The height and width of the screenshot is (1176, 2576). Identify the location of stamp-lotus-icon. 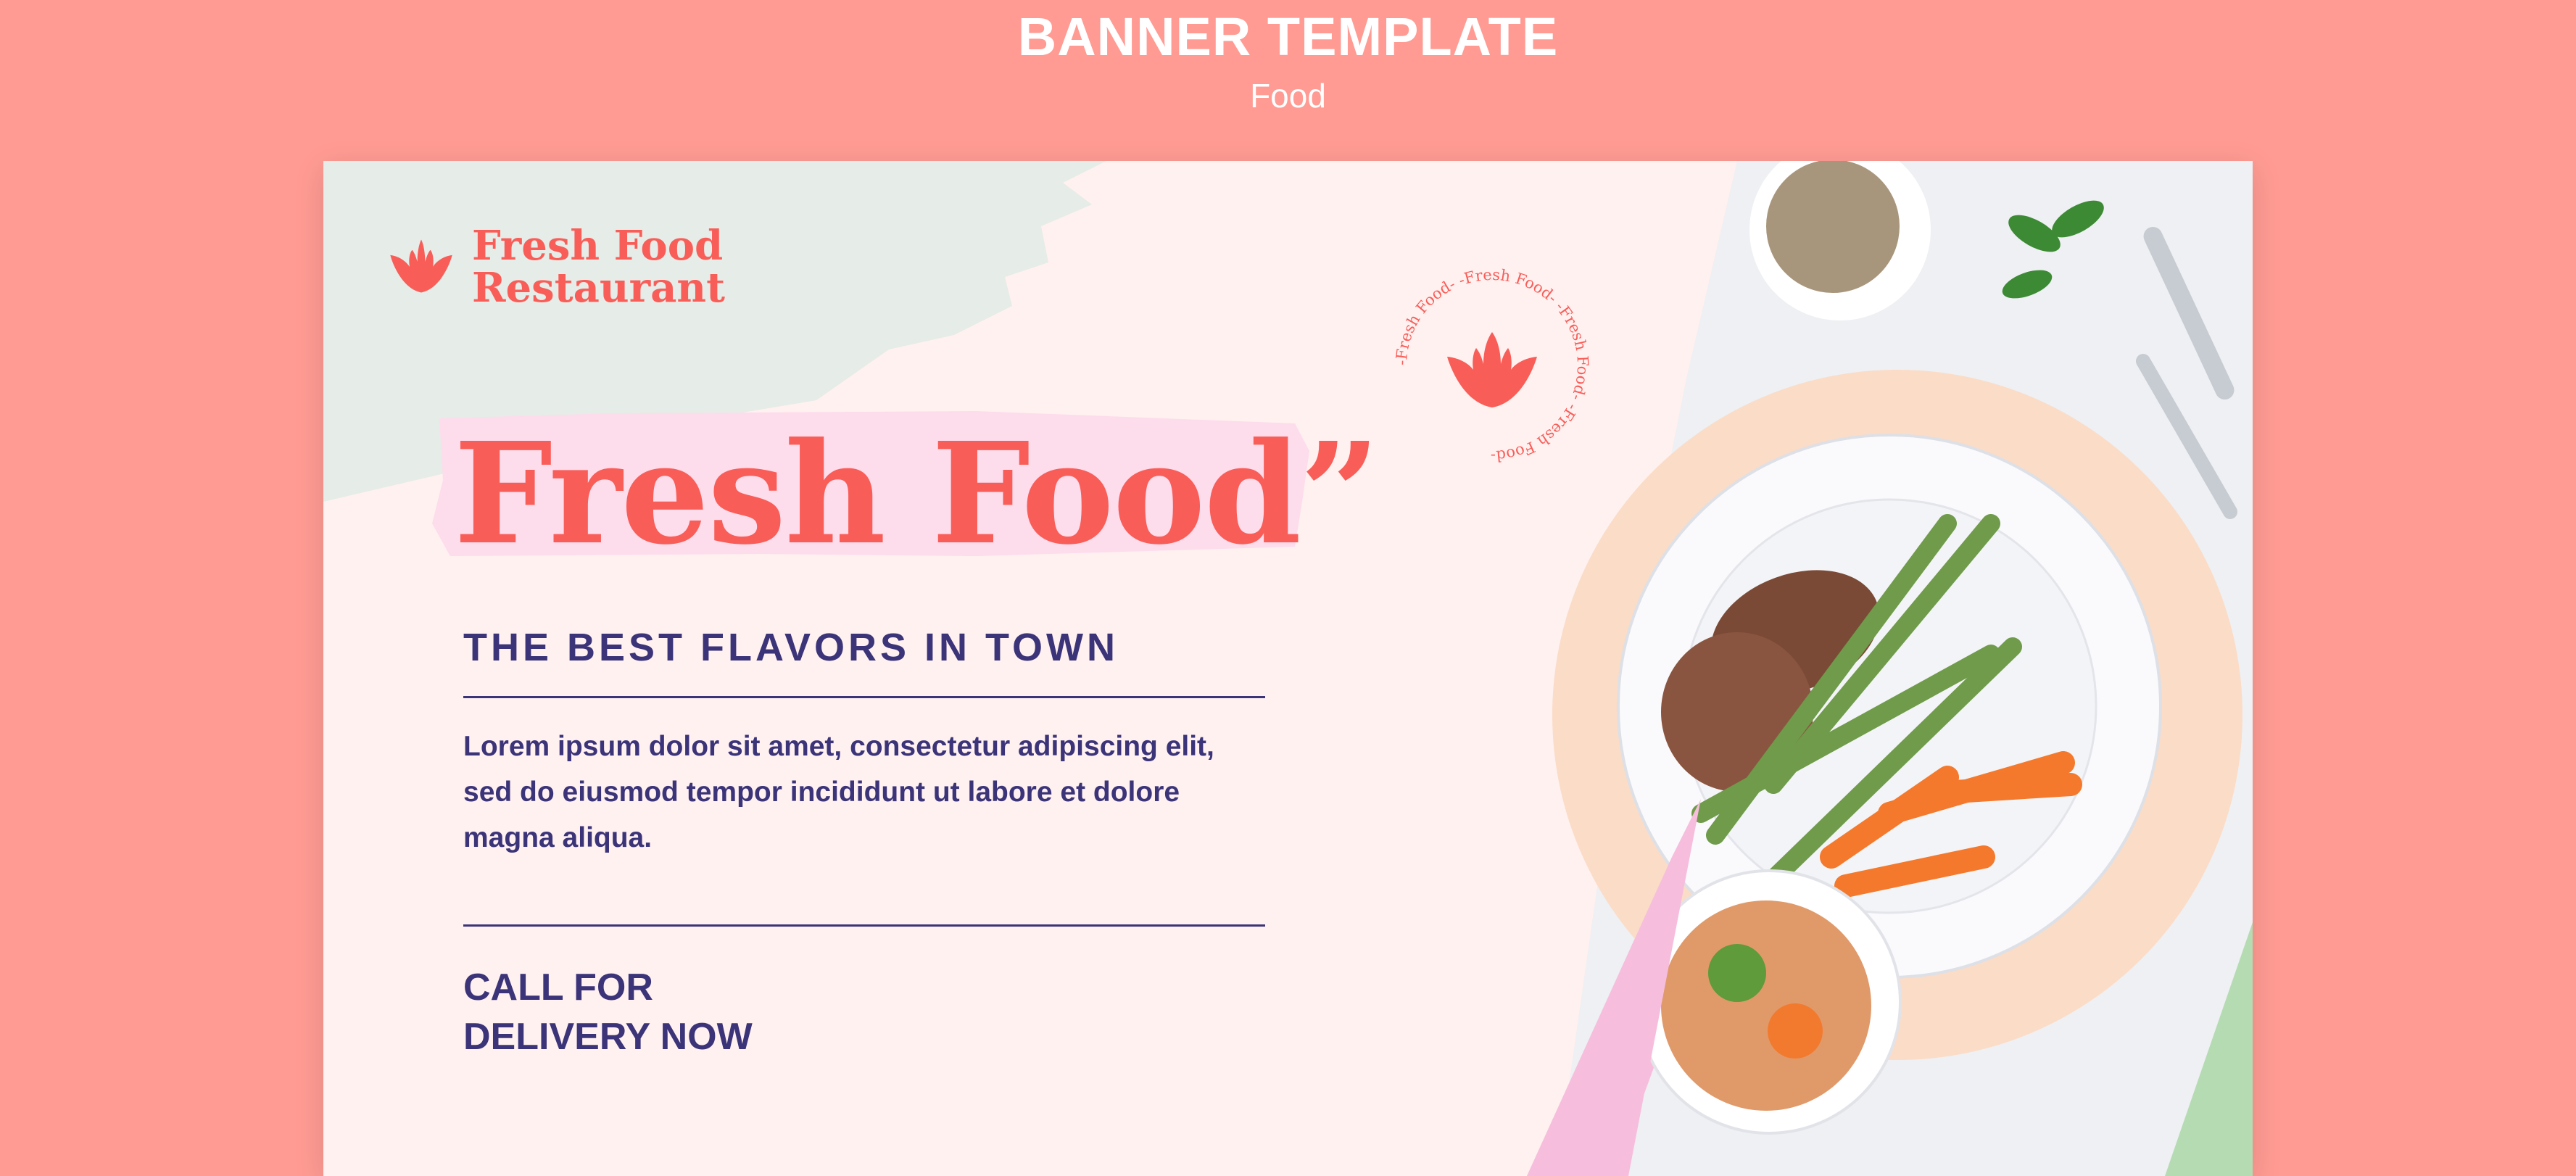
(1492, 369).